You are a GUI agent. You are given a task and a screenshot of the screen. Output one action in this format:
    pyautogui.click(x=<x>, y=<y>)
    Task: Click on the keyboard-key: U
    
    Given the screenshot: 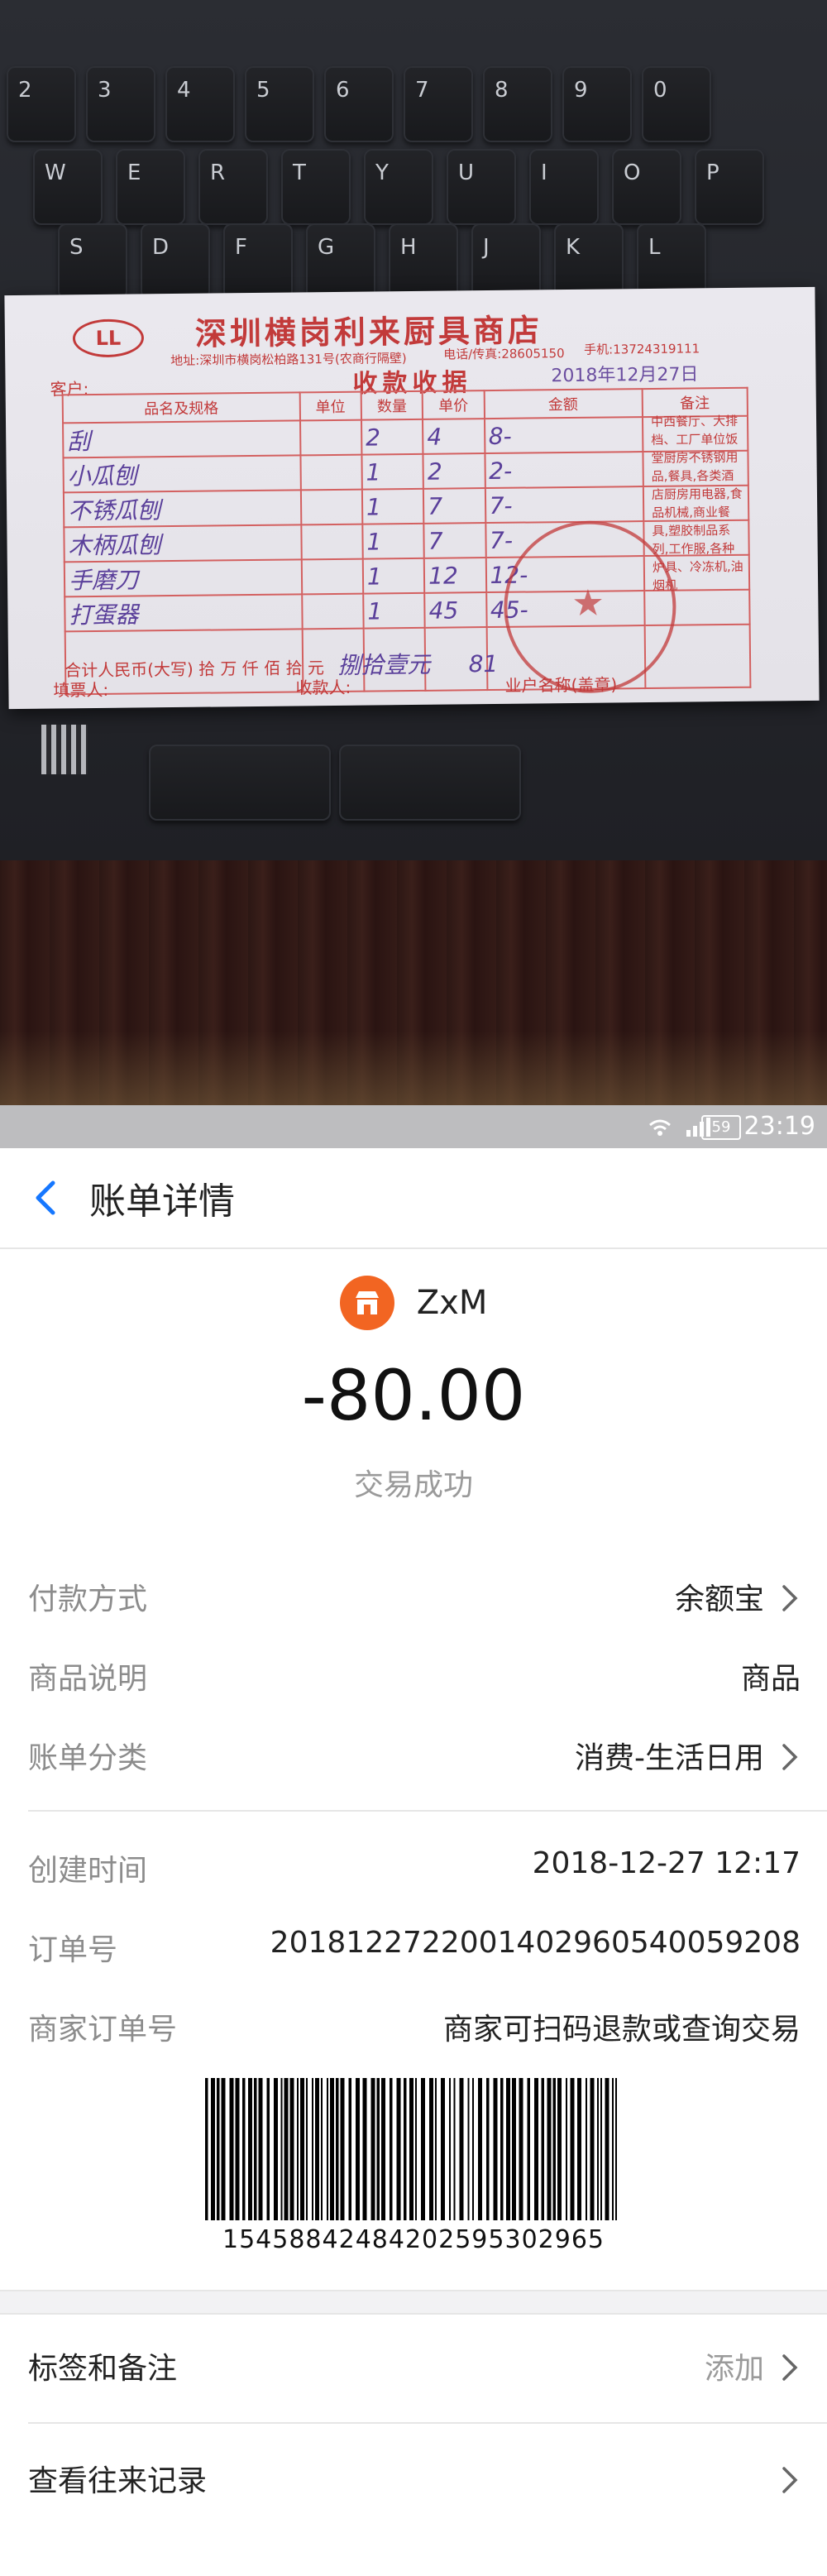 What is the action you would take?
    pyautogui.click(x=482, y=187)
    